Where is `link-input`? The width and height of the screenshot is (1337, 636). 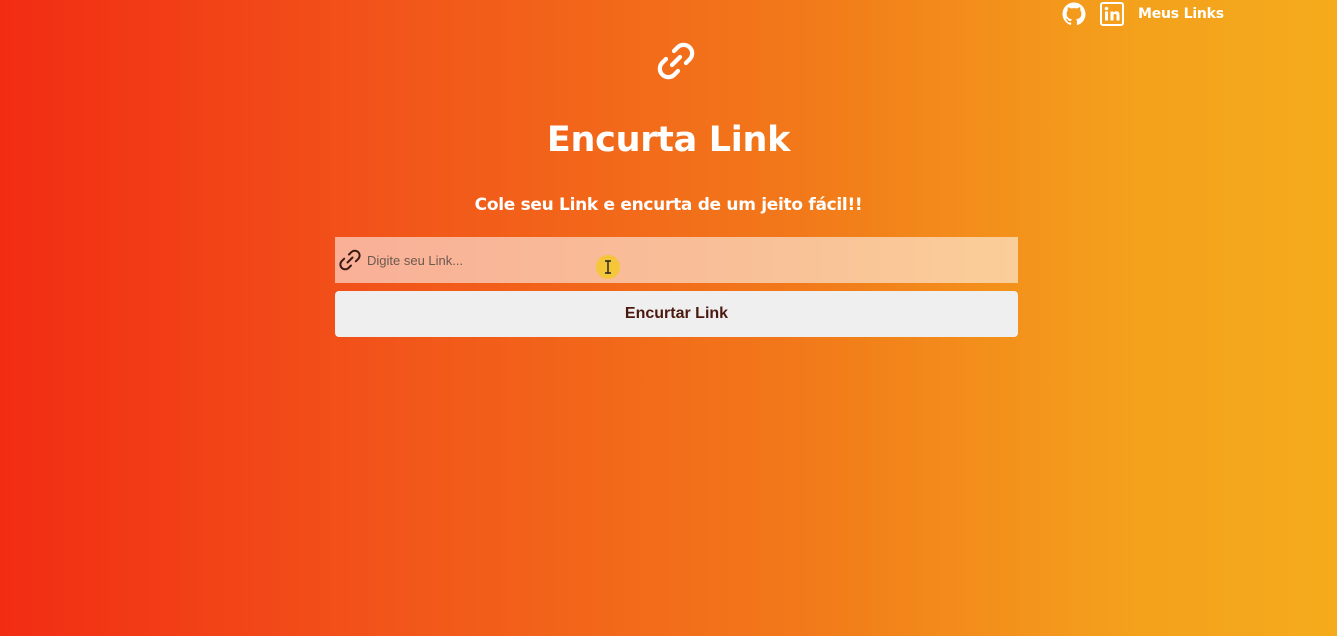
link-input is located at coordinates (692, 260).